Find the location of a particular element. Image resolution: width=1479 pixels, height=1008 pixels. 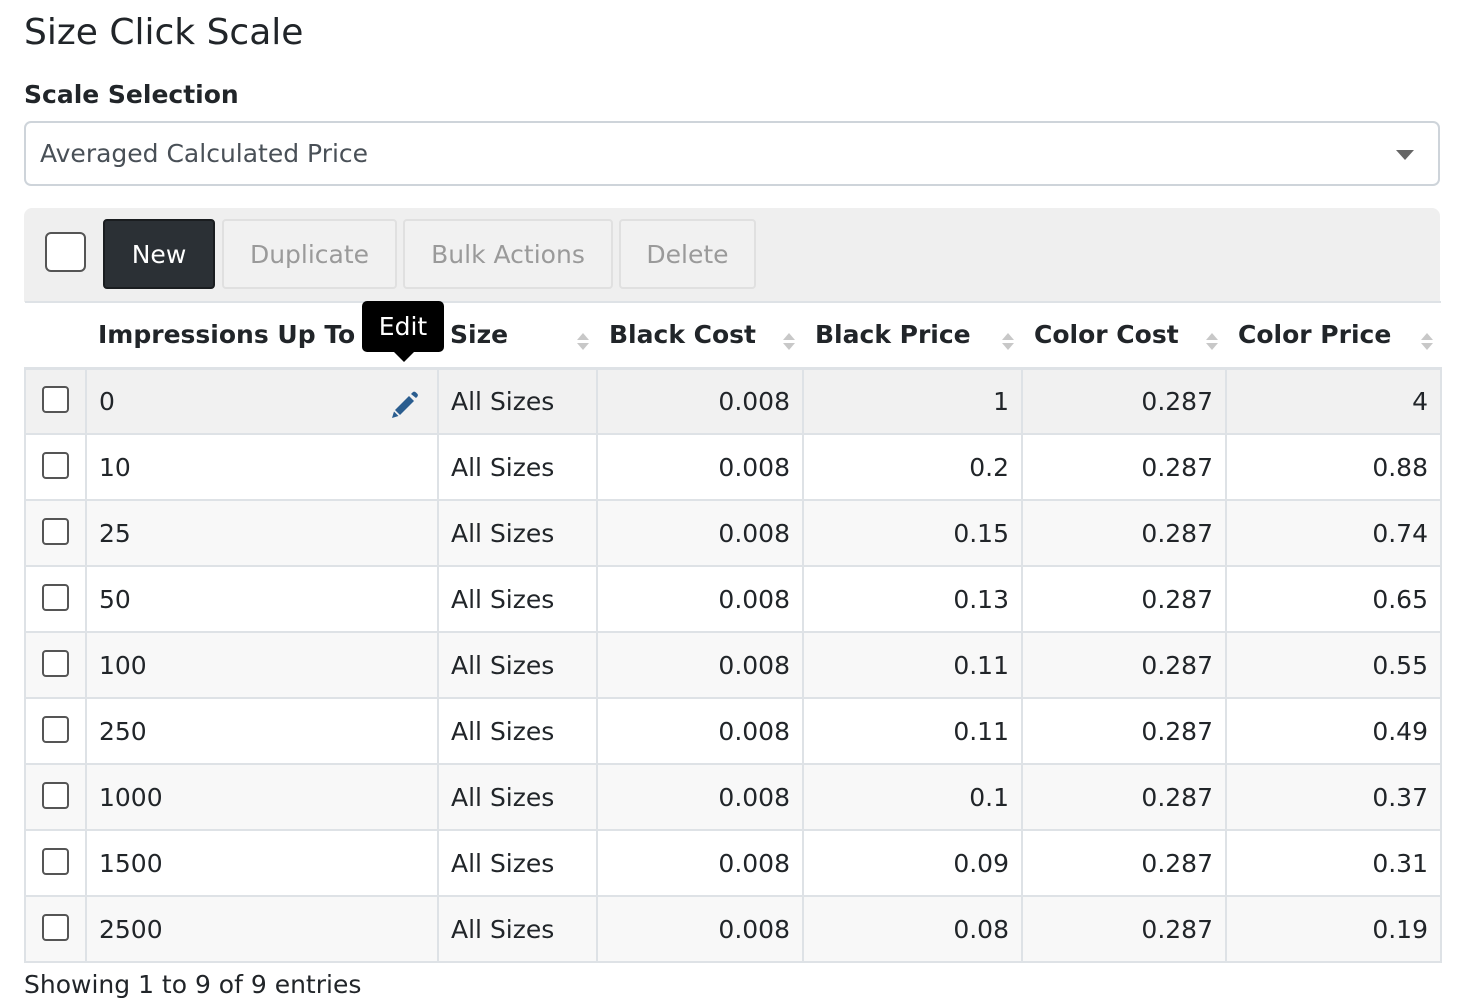

header-label: Black Price is located at coordinates (893, 335).